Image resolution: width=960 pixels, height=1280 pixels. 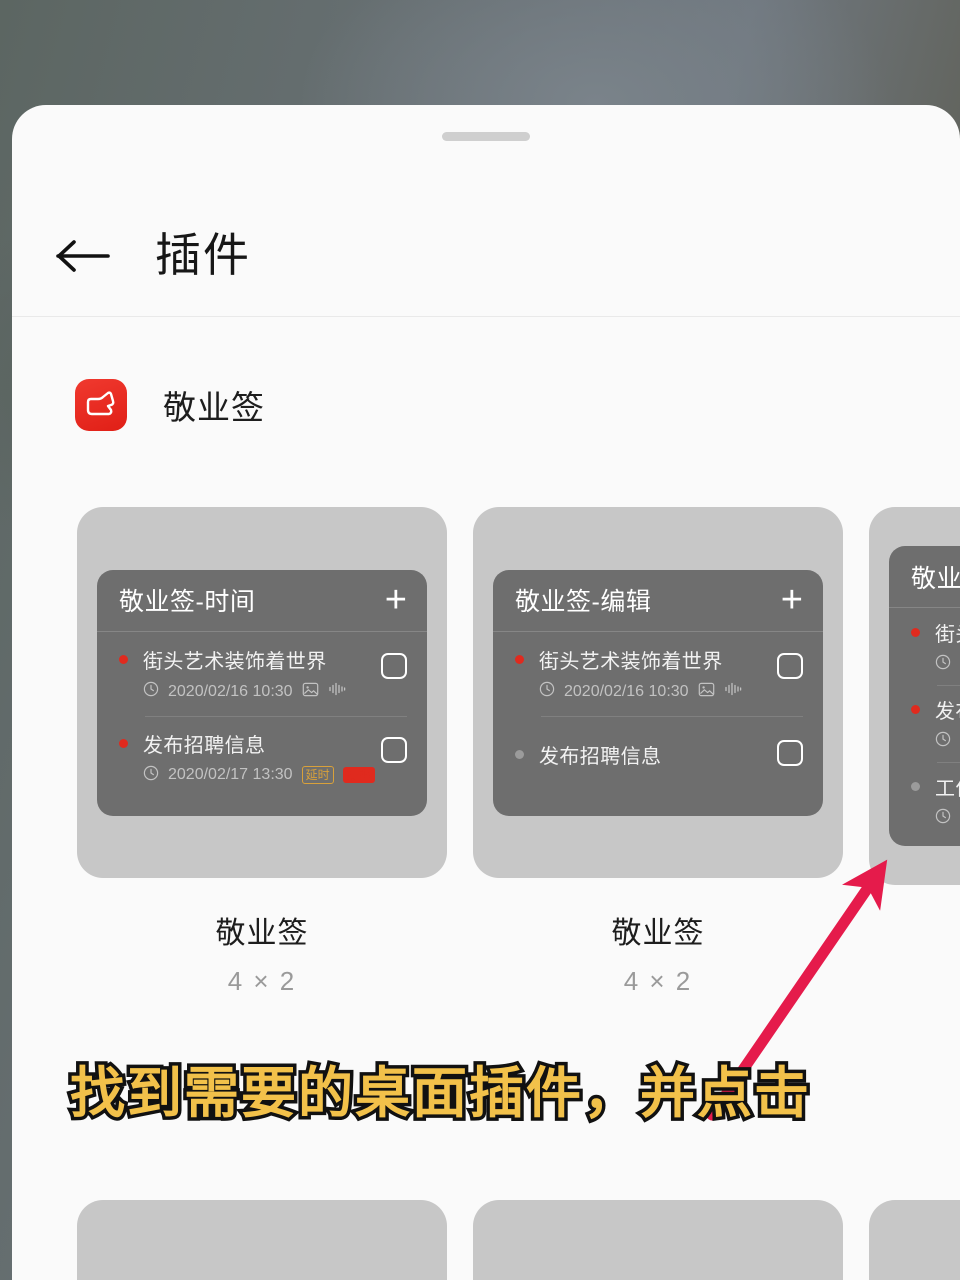 What do you see at coordinates (947, 789) in the screenshot?
I see `task-title: 工作文` at bounding box center [947, 789].